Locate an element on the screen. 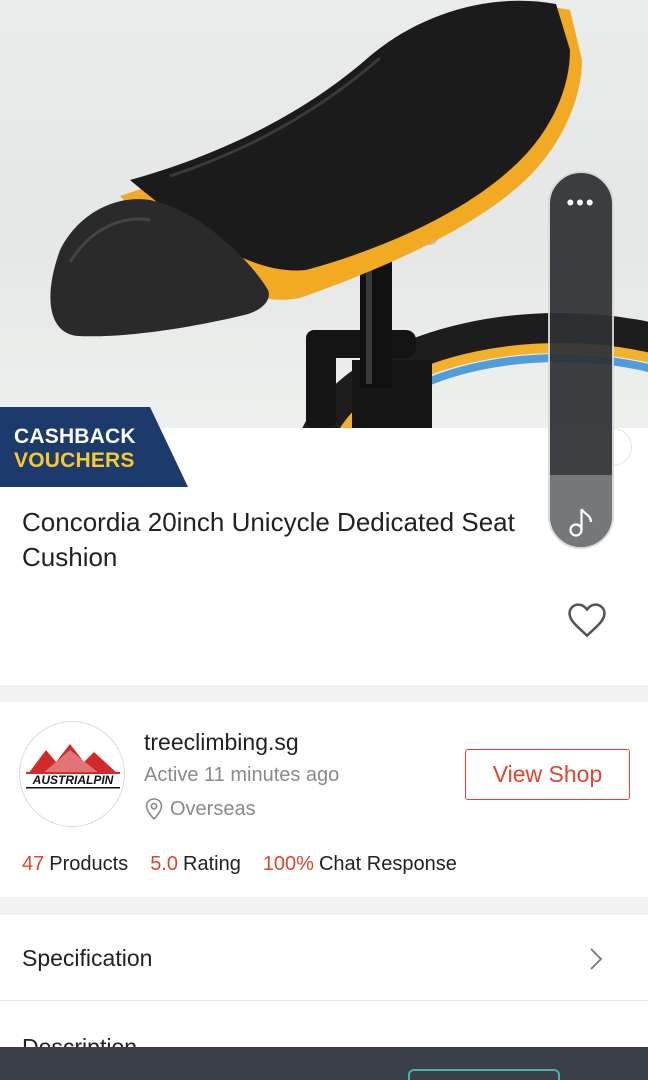  stat-chat-response: 100% Chat Response is located at coordinates (360, 864).